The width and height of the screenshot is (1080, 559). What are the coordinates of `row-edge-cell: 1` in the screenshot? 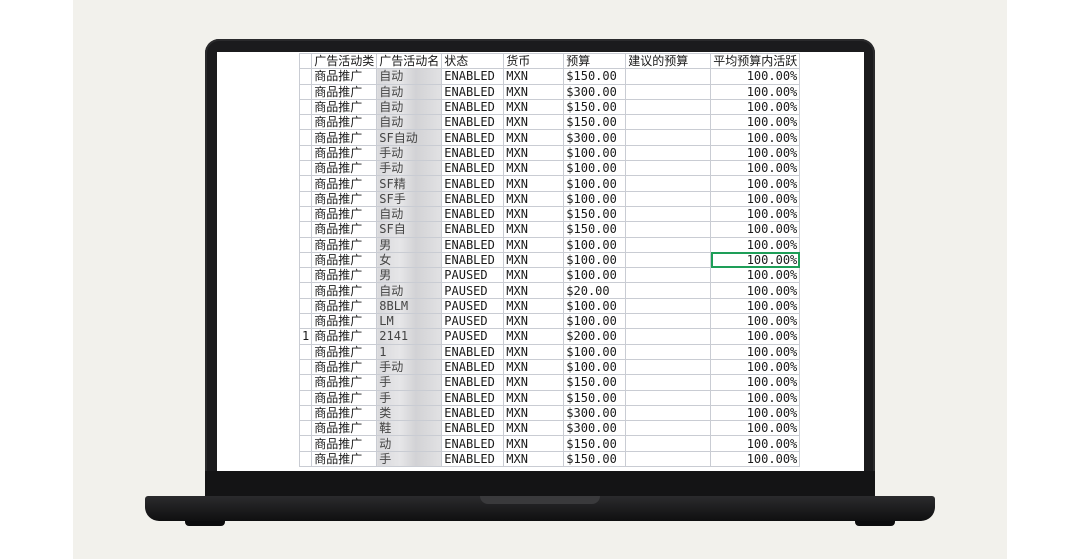 It's located at (305, 336).